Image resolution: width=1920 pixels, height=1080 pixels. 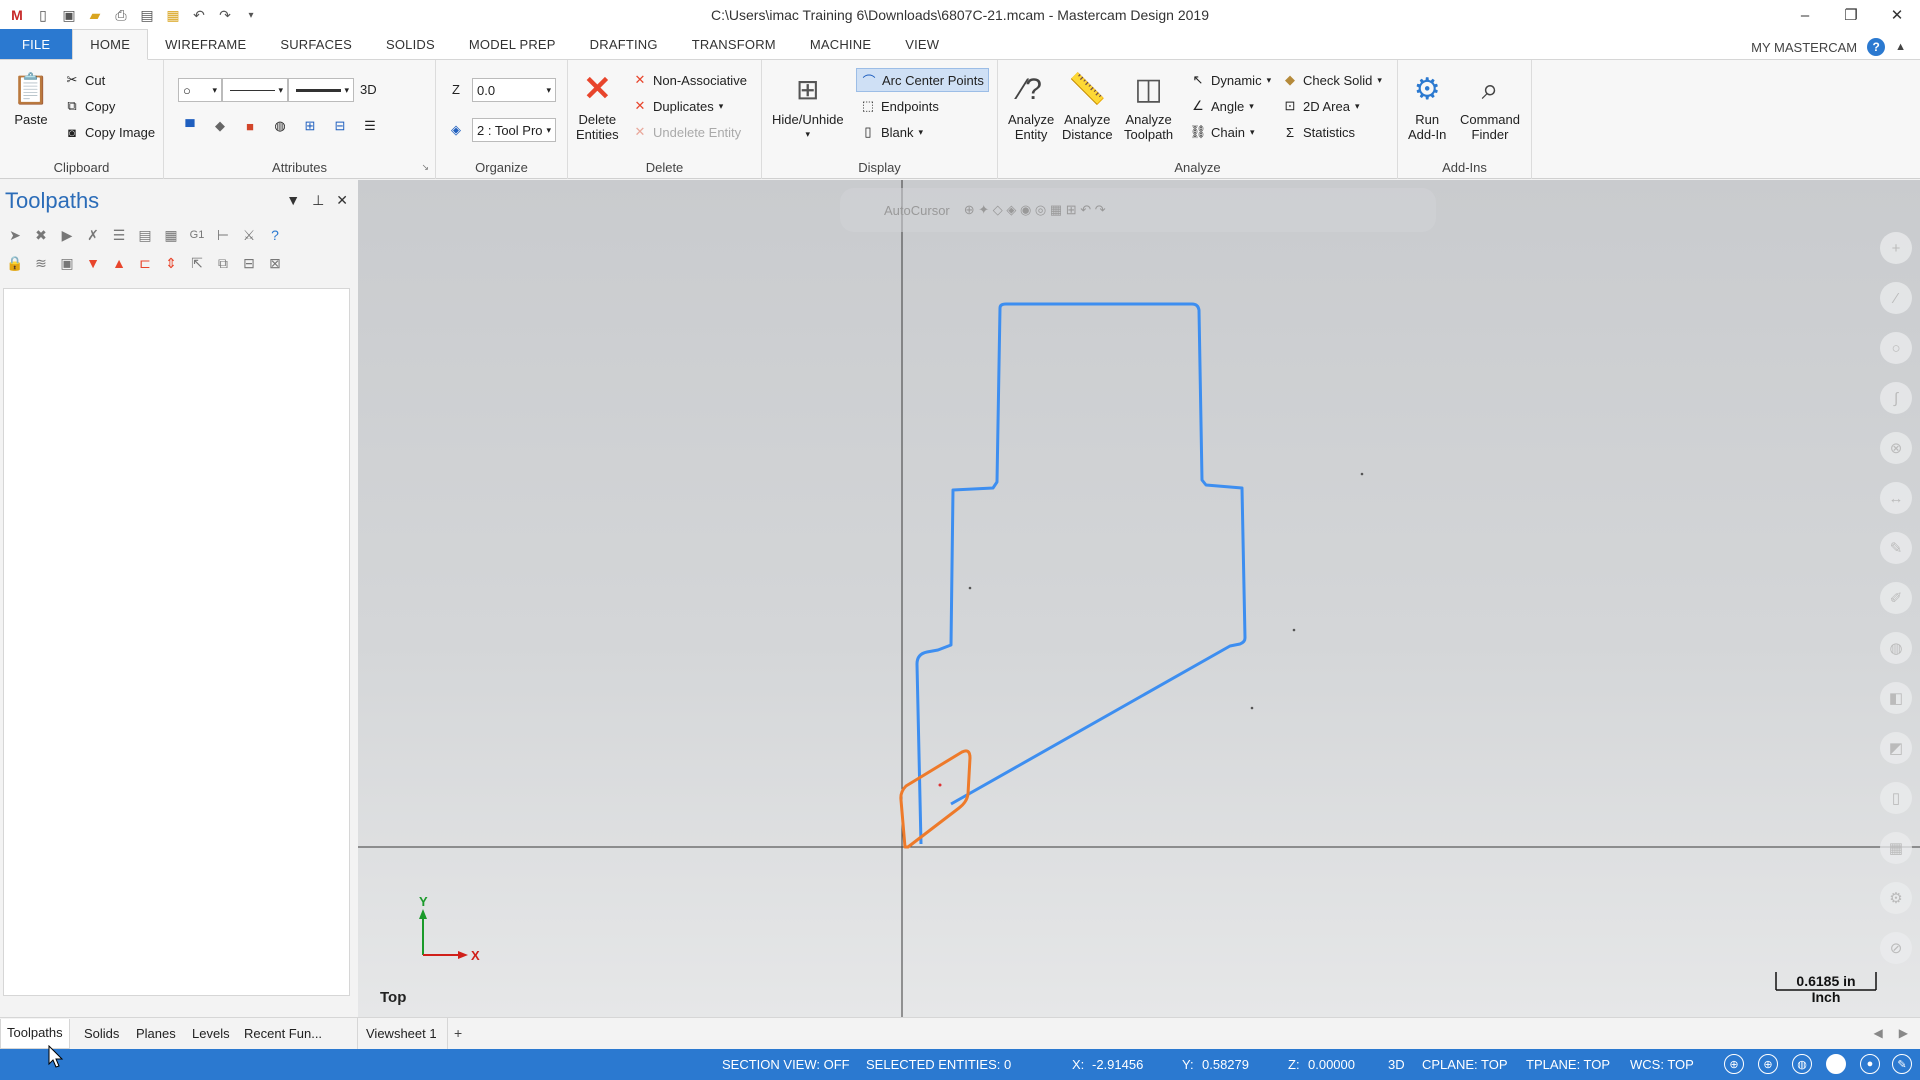 I want to click on shaded-globe-icon: ◍, so click(x=1802, y=1064).